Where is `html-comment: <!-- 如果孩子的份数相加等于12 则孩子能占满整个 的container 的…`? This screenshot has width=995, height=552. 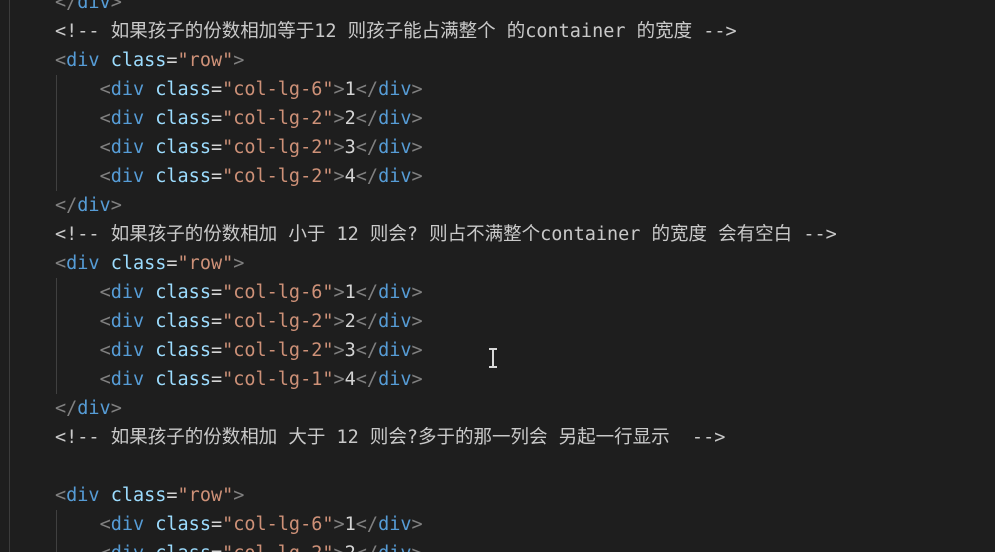
html-comment: <!-- 如果孩子的份数相加等于12 则孩子能占满整个 的container 的… is located at coordinates (396, 31).